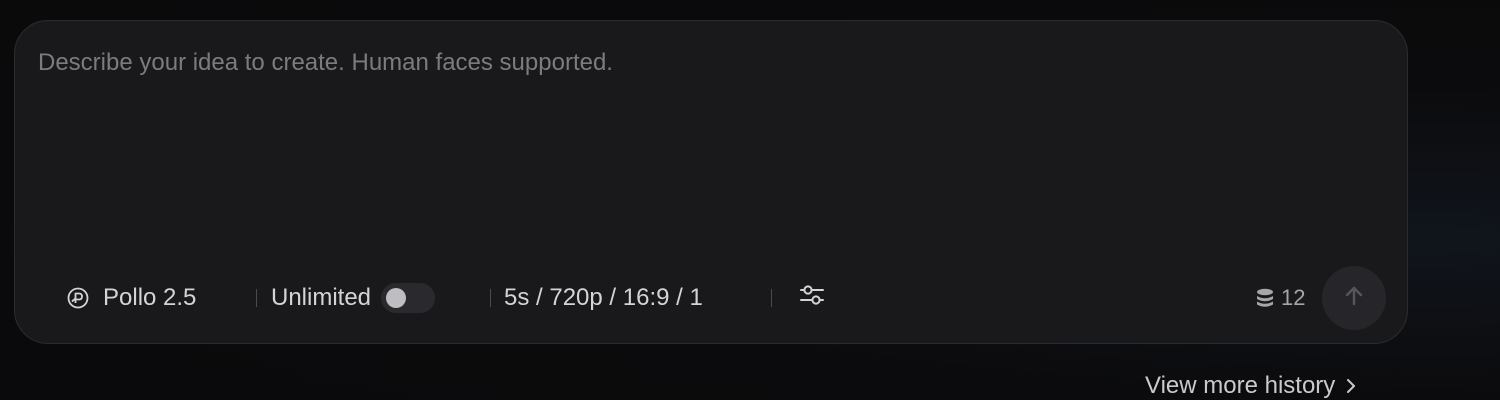  I want to click on coin-stack-icon, so click(1265, 298).